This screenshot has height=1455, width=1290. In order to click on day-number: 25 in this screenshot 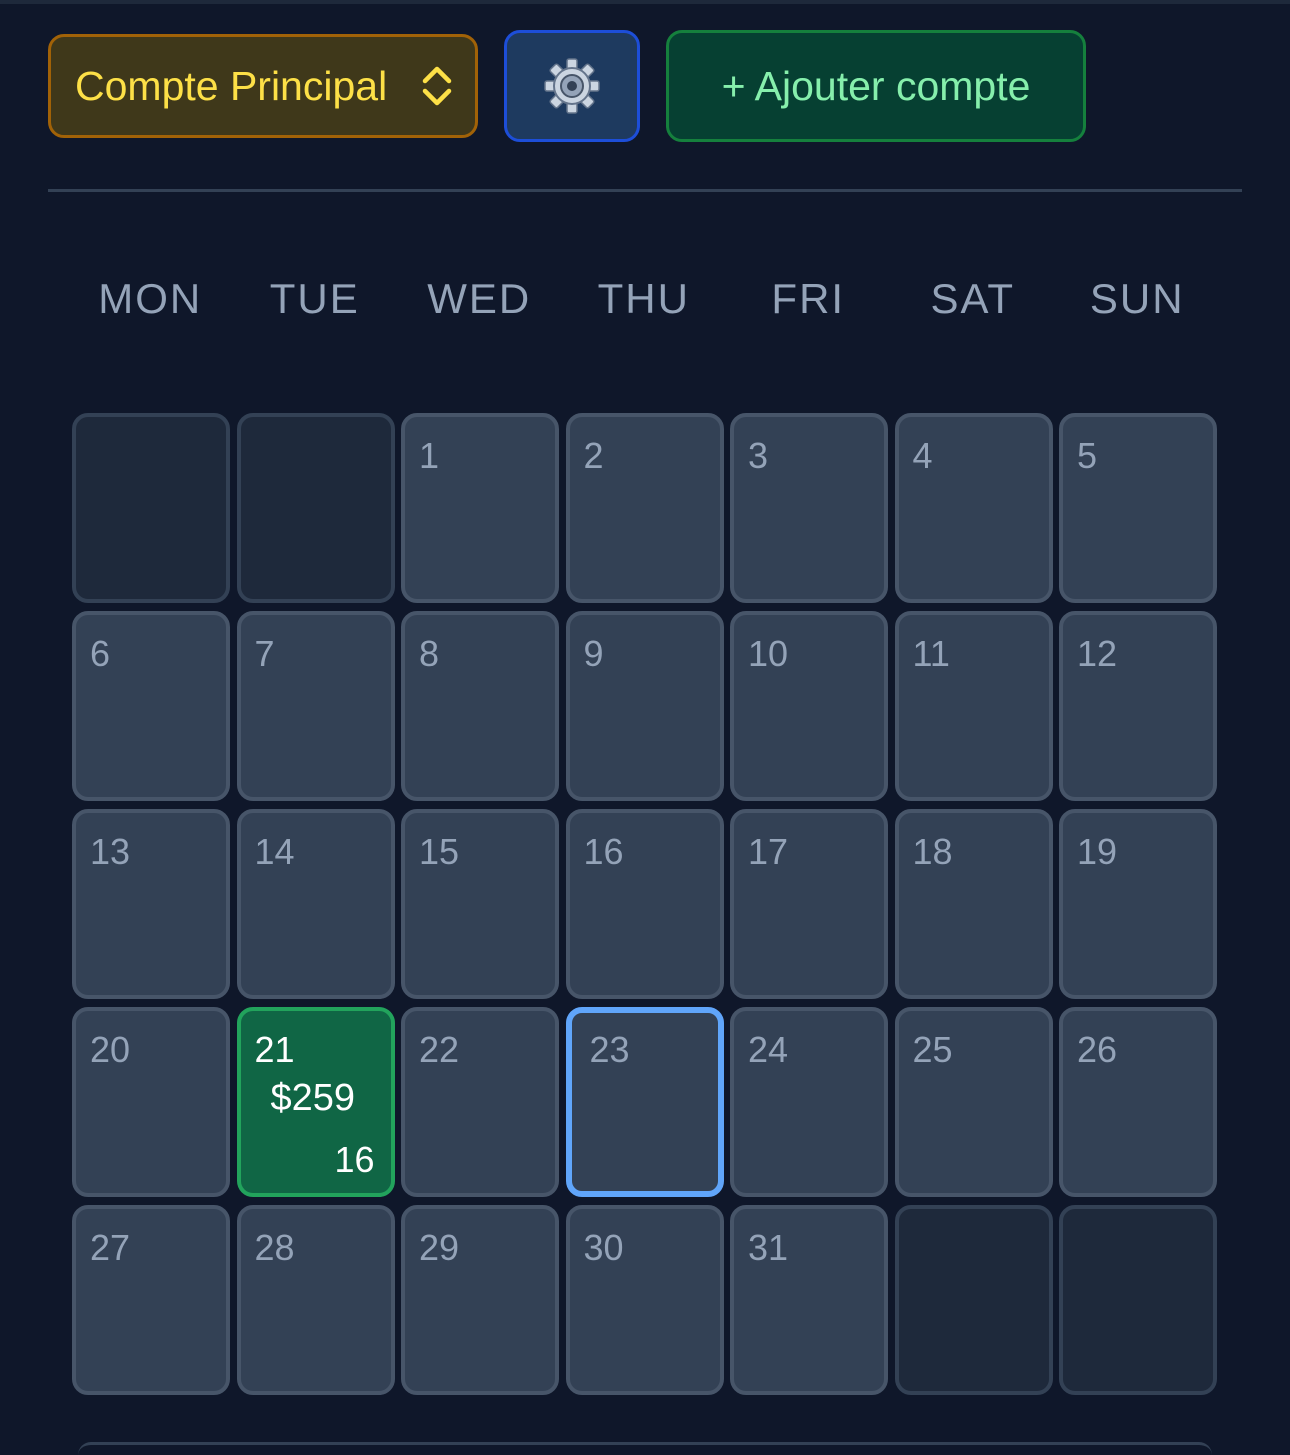, I will do `click(932, 1049)`.